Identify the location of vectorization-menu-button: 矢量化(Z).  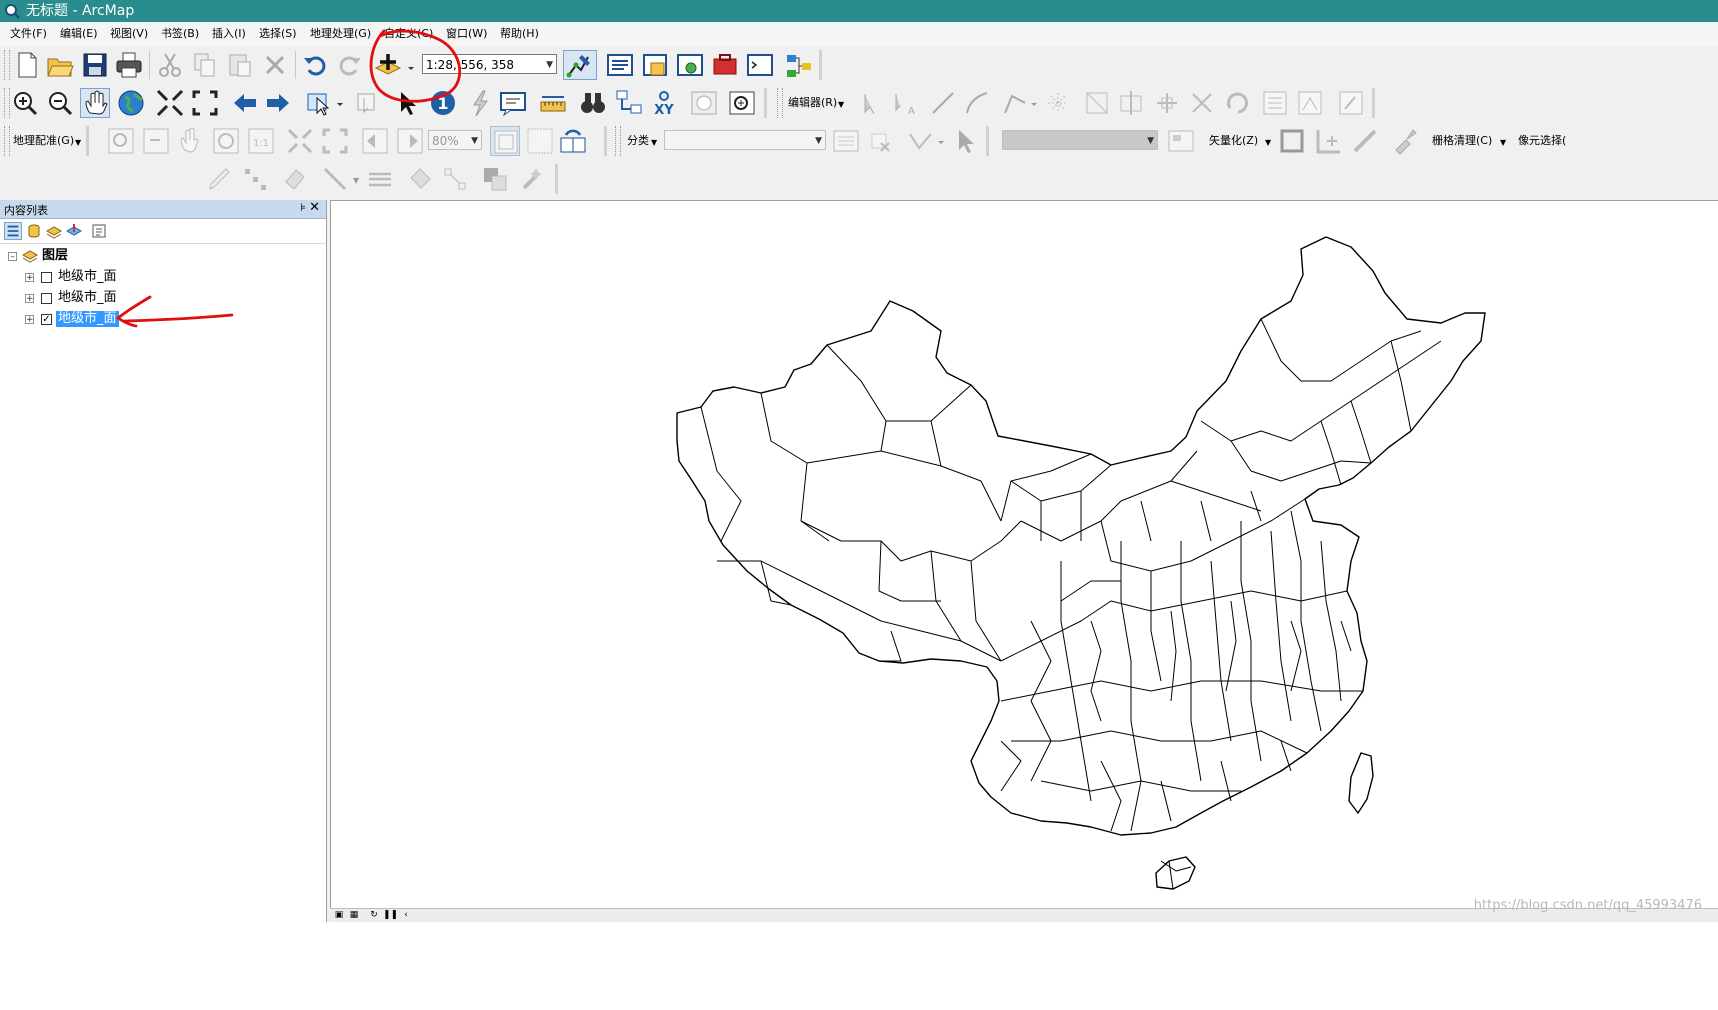
(1233, 141).